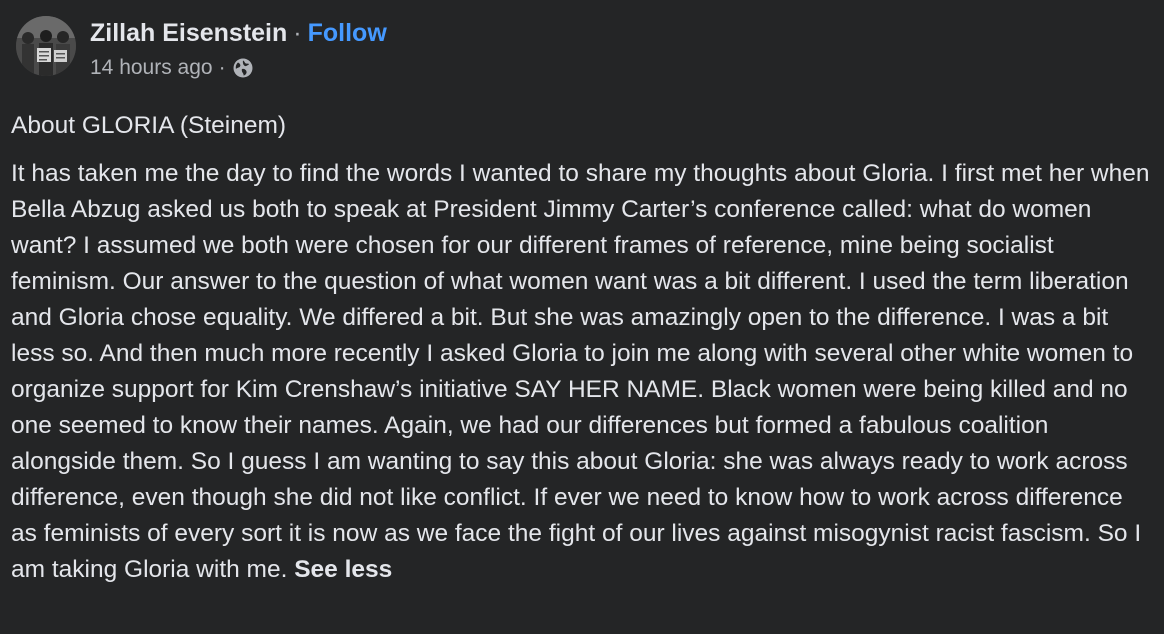 The width and height of the screenshot is (1164, 634). I want to click on post-title: About GLORIA (Steinem), so click(149, 125).